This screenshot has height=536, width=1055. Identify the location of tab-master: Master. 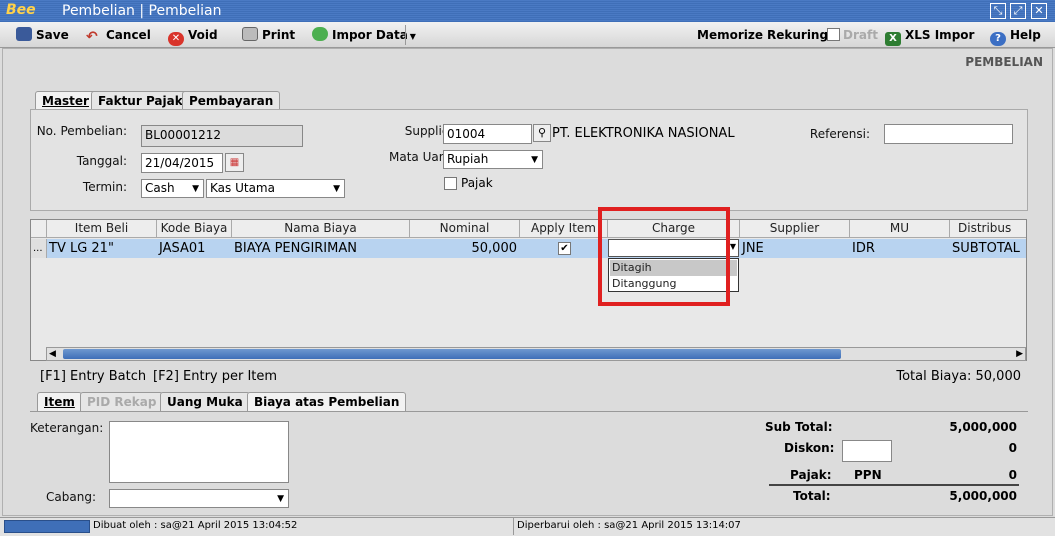
(65, 101).